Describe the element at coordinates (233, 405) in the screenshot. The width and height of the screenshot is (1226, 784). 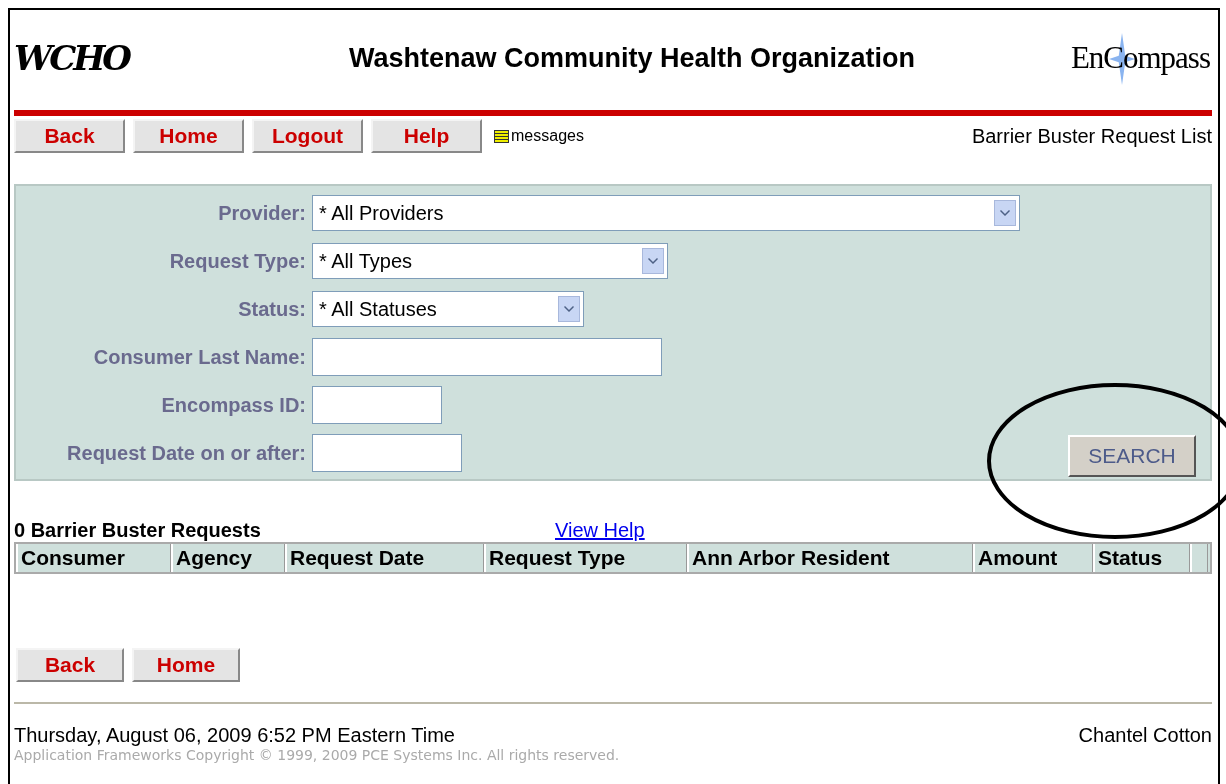
I see `field-label: Encompass ID:` at that location.